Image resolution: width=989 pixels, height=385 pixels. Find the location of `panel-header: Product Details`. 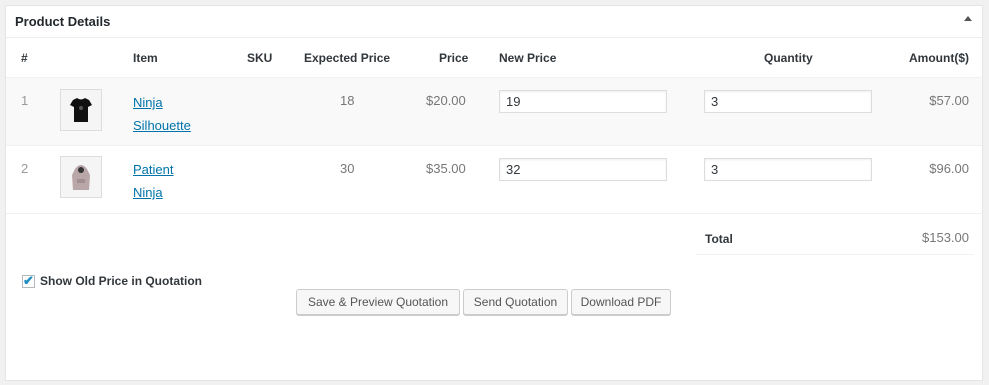

panel-header: Product Details is located at coordinates (494, 22).